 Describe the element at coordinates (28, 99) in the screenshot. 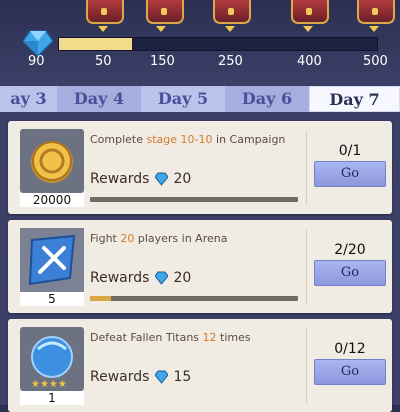

I see `tab-day-3: ay 3` at that location.